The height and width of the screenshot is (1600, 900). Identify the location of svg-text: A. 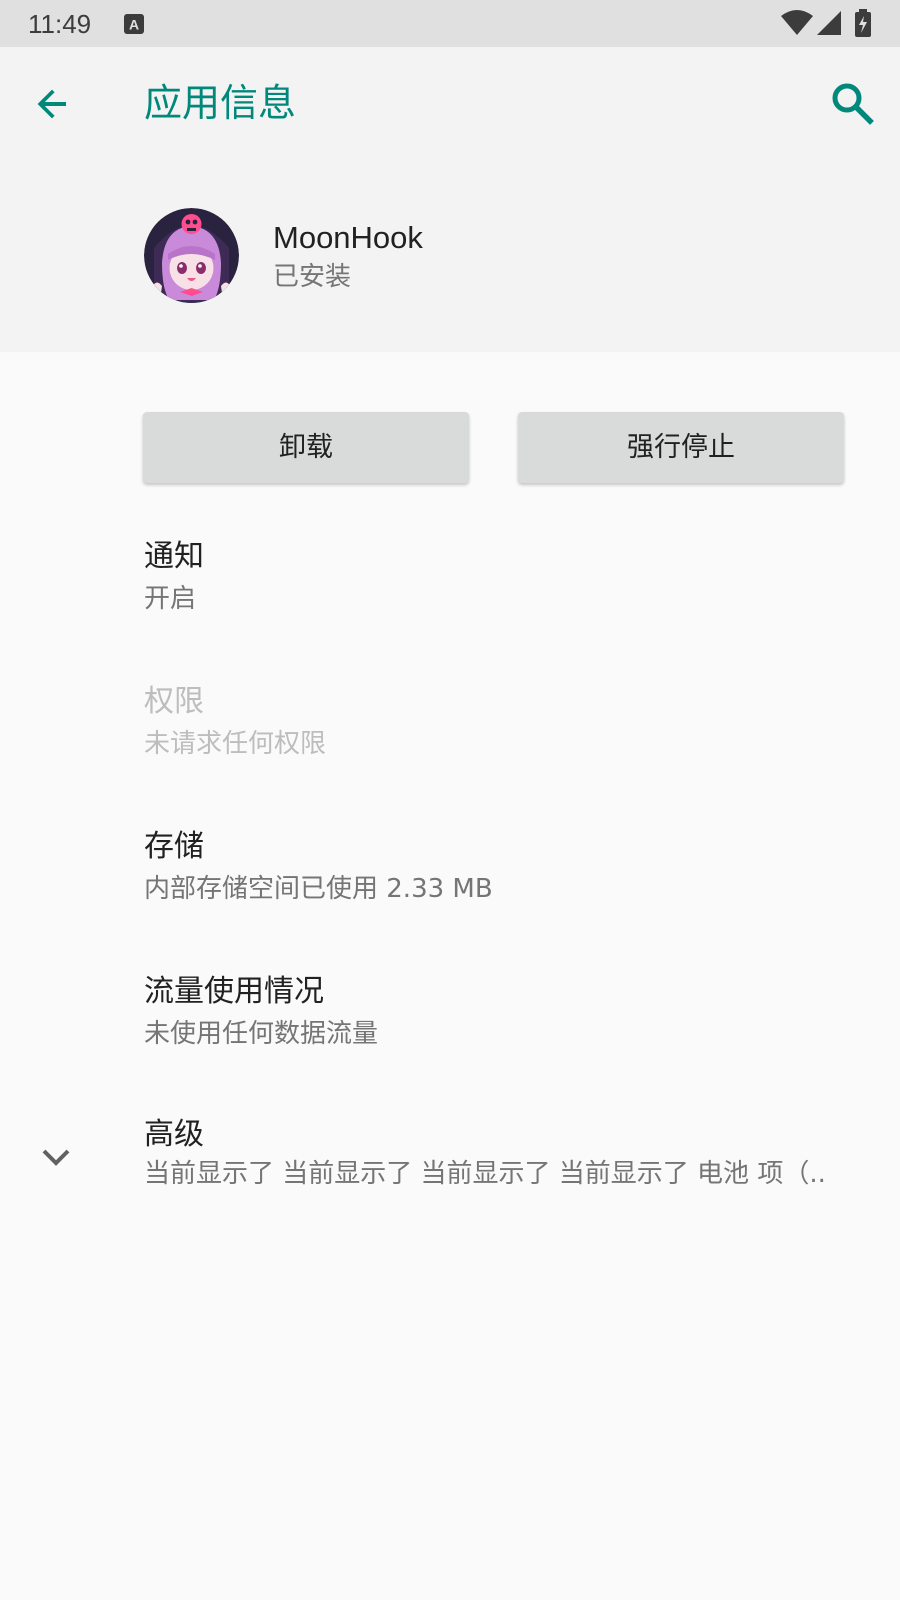
(134, 25).